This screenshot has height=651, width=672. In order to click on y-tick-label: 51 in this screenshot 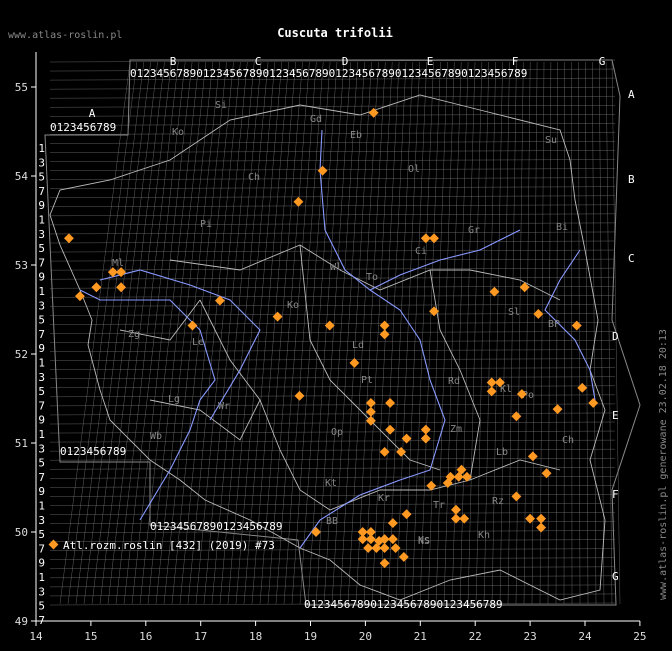, I will do `click(21, 443)`.